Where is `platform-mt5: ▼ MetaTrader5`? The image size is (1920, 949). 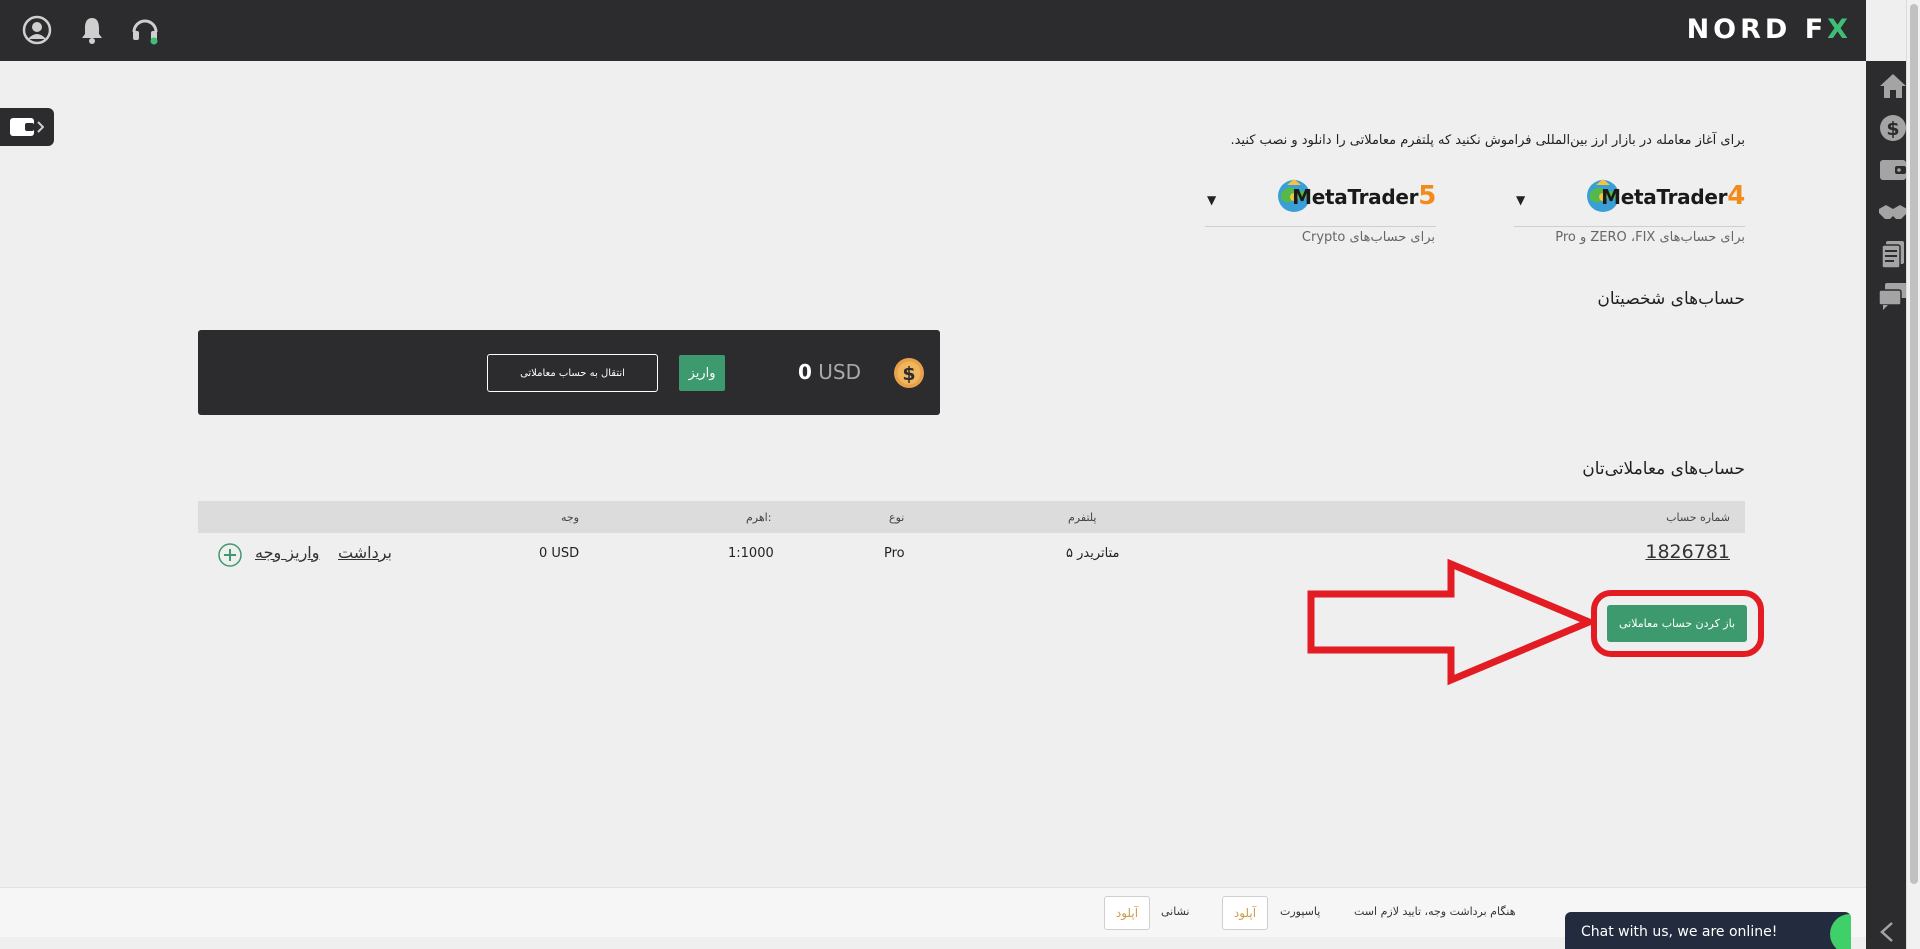
platform-mt5: ▼ MetaTrader5 is located at coordinates (1320, 201).